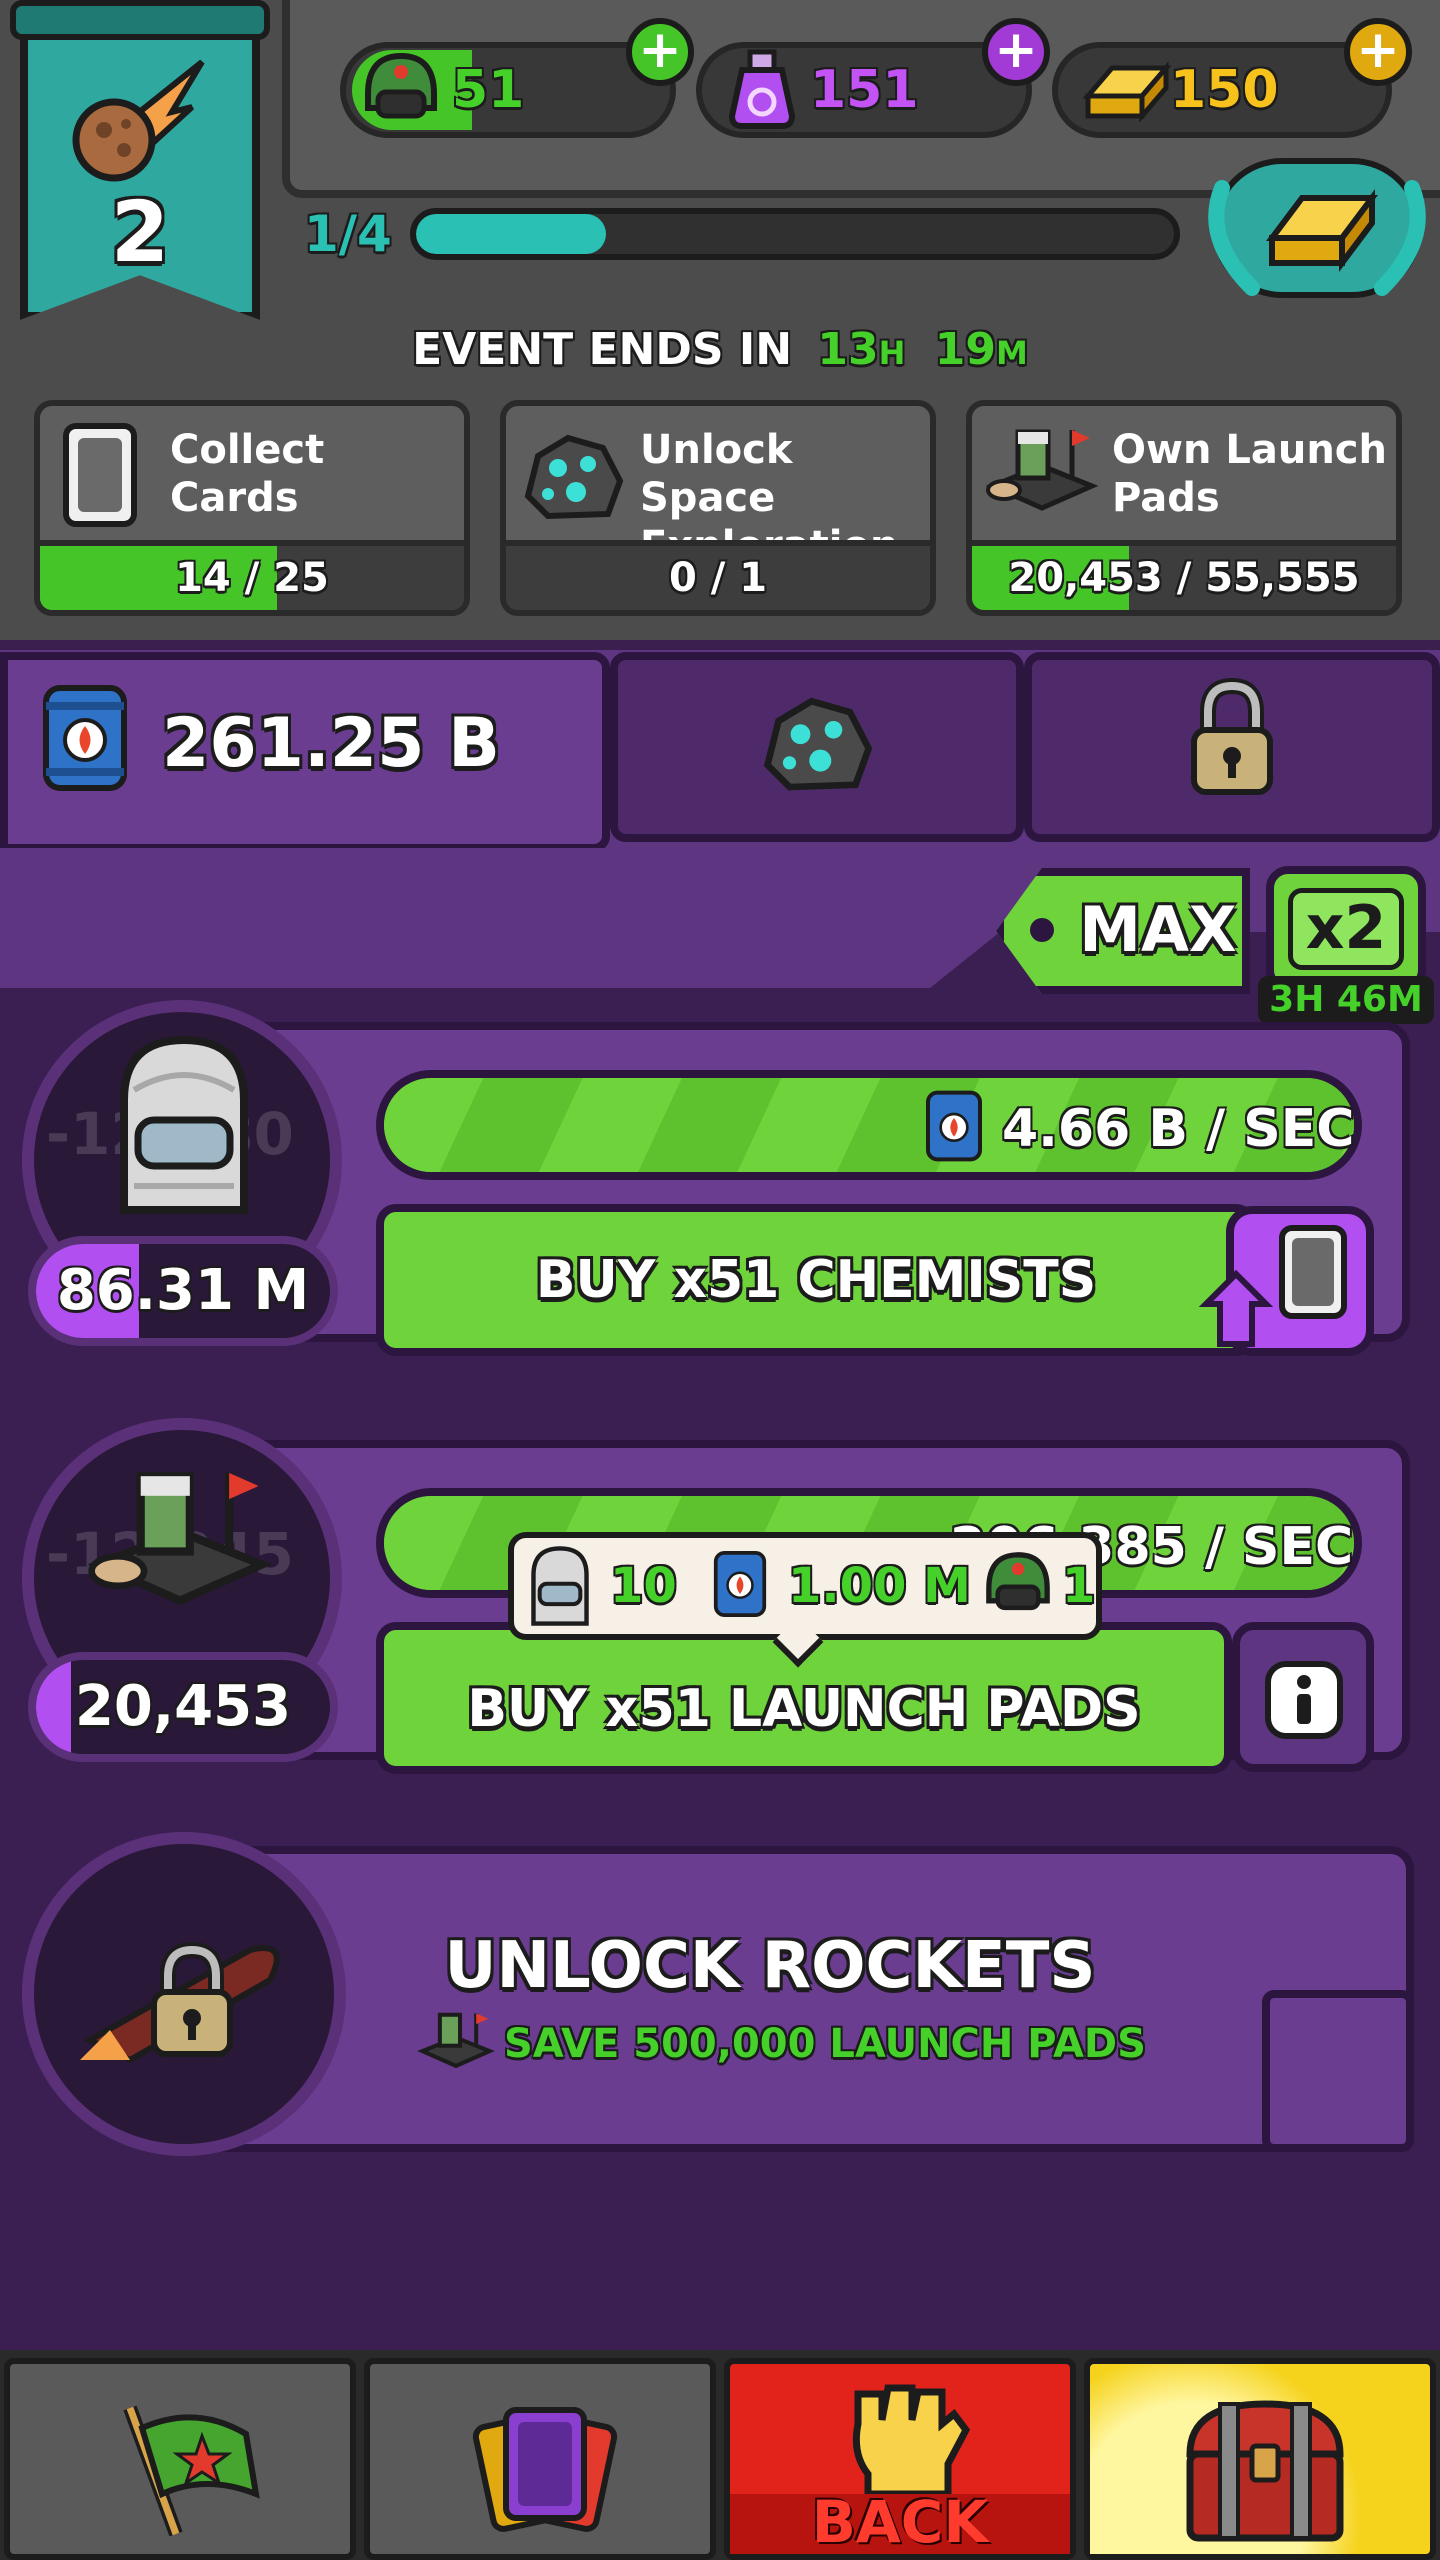  Describe the element at coordinates (1184, 578) in the screenshot. I see `quest-progress-text: 20,453 / 55,555` at that location.